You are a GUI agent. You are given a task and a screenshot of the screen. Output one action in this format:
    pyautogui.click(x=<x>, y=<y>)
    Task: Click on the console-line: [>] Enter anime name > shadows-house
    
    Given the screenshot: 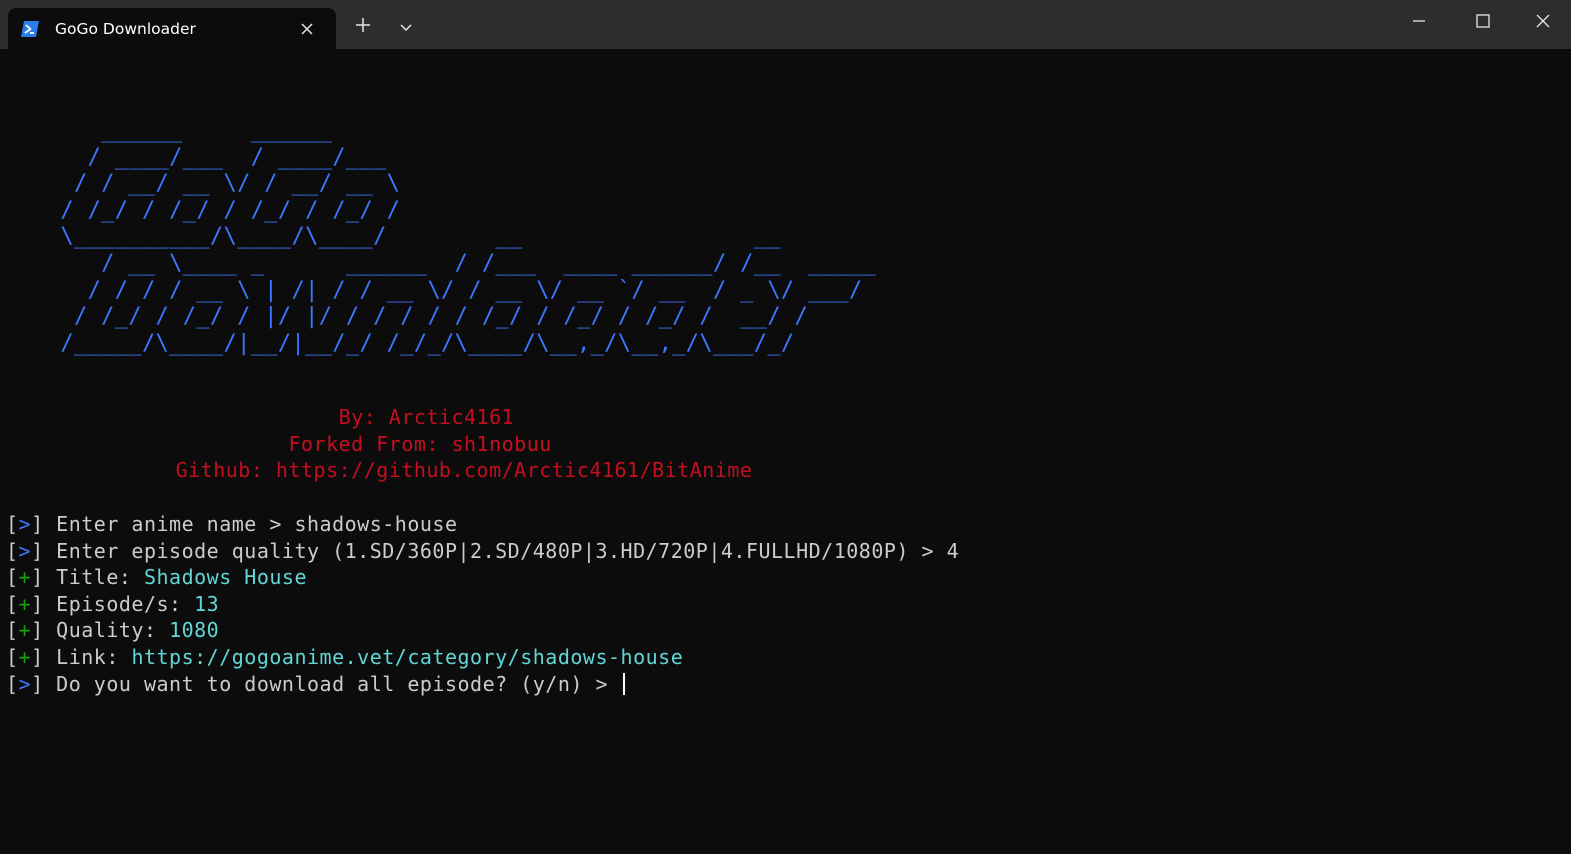 What is the action you would take?
    pyautogui.click(x=482, y=524)
    